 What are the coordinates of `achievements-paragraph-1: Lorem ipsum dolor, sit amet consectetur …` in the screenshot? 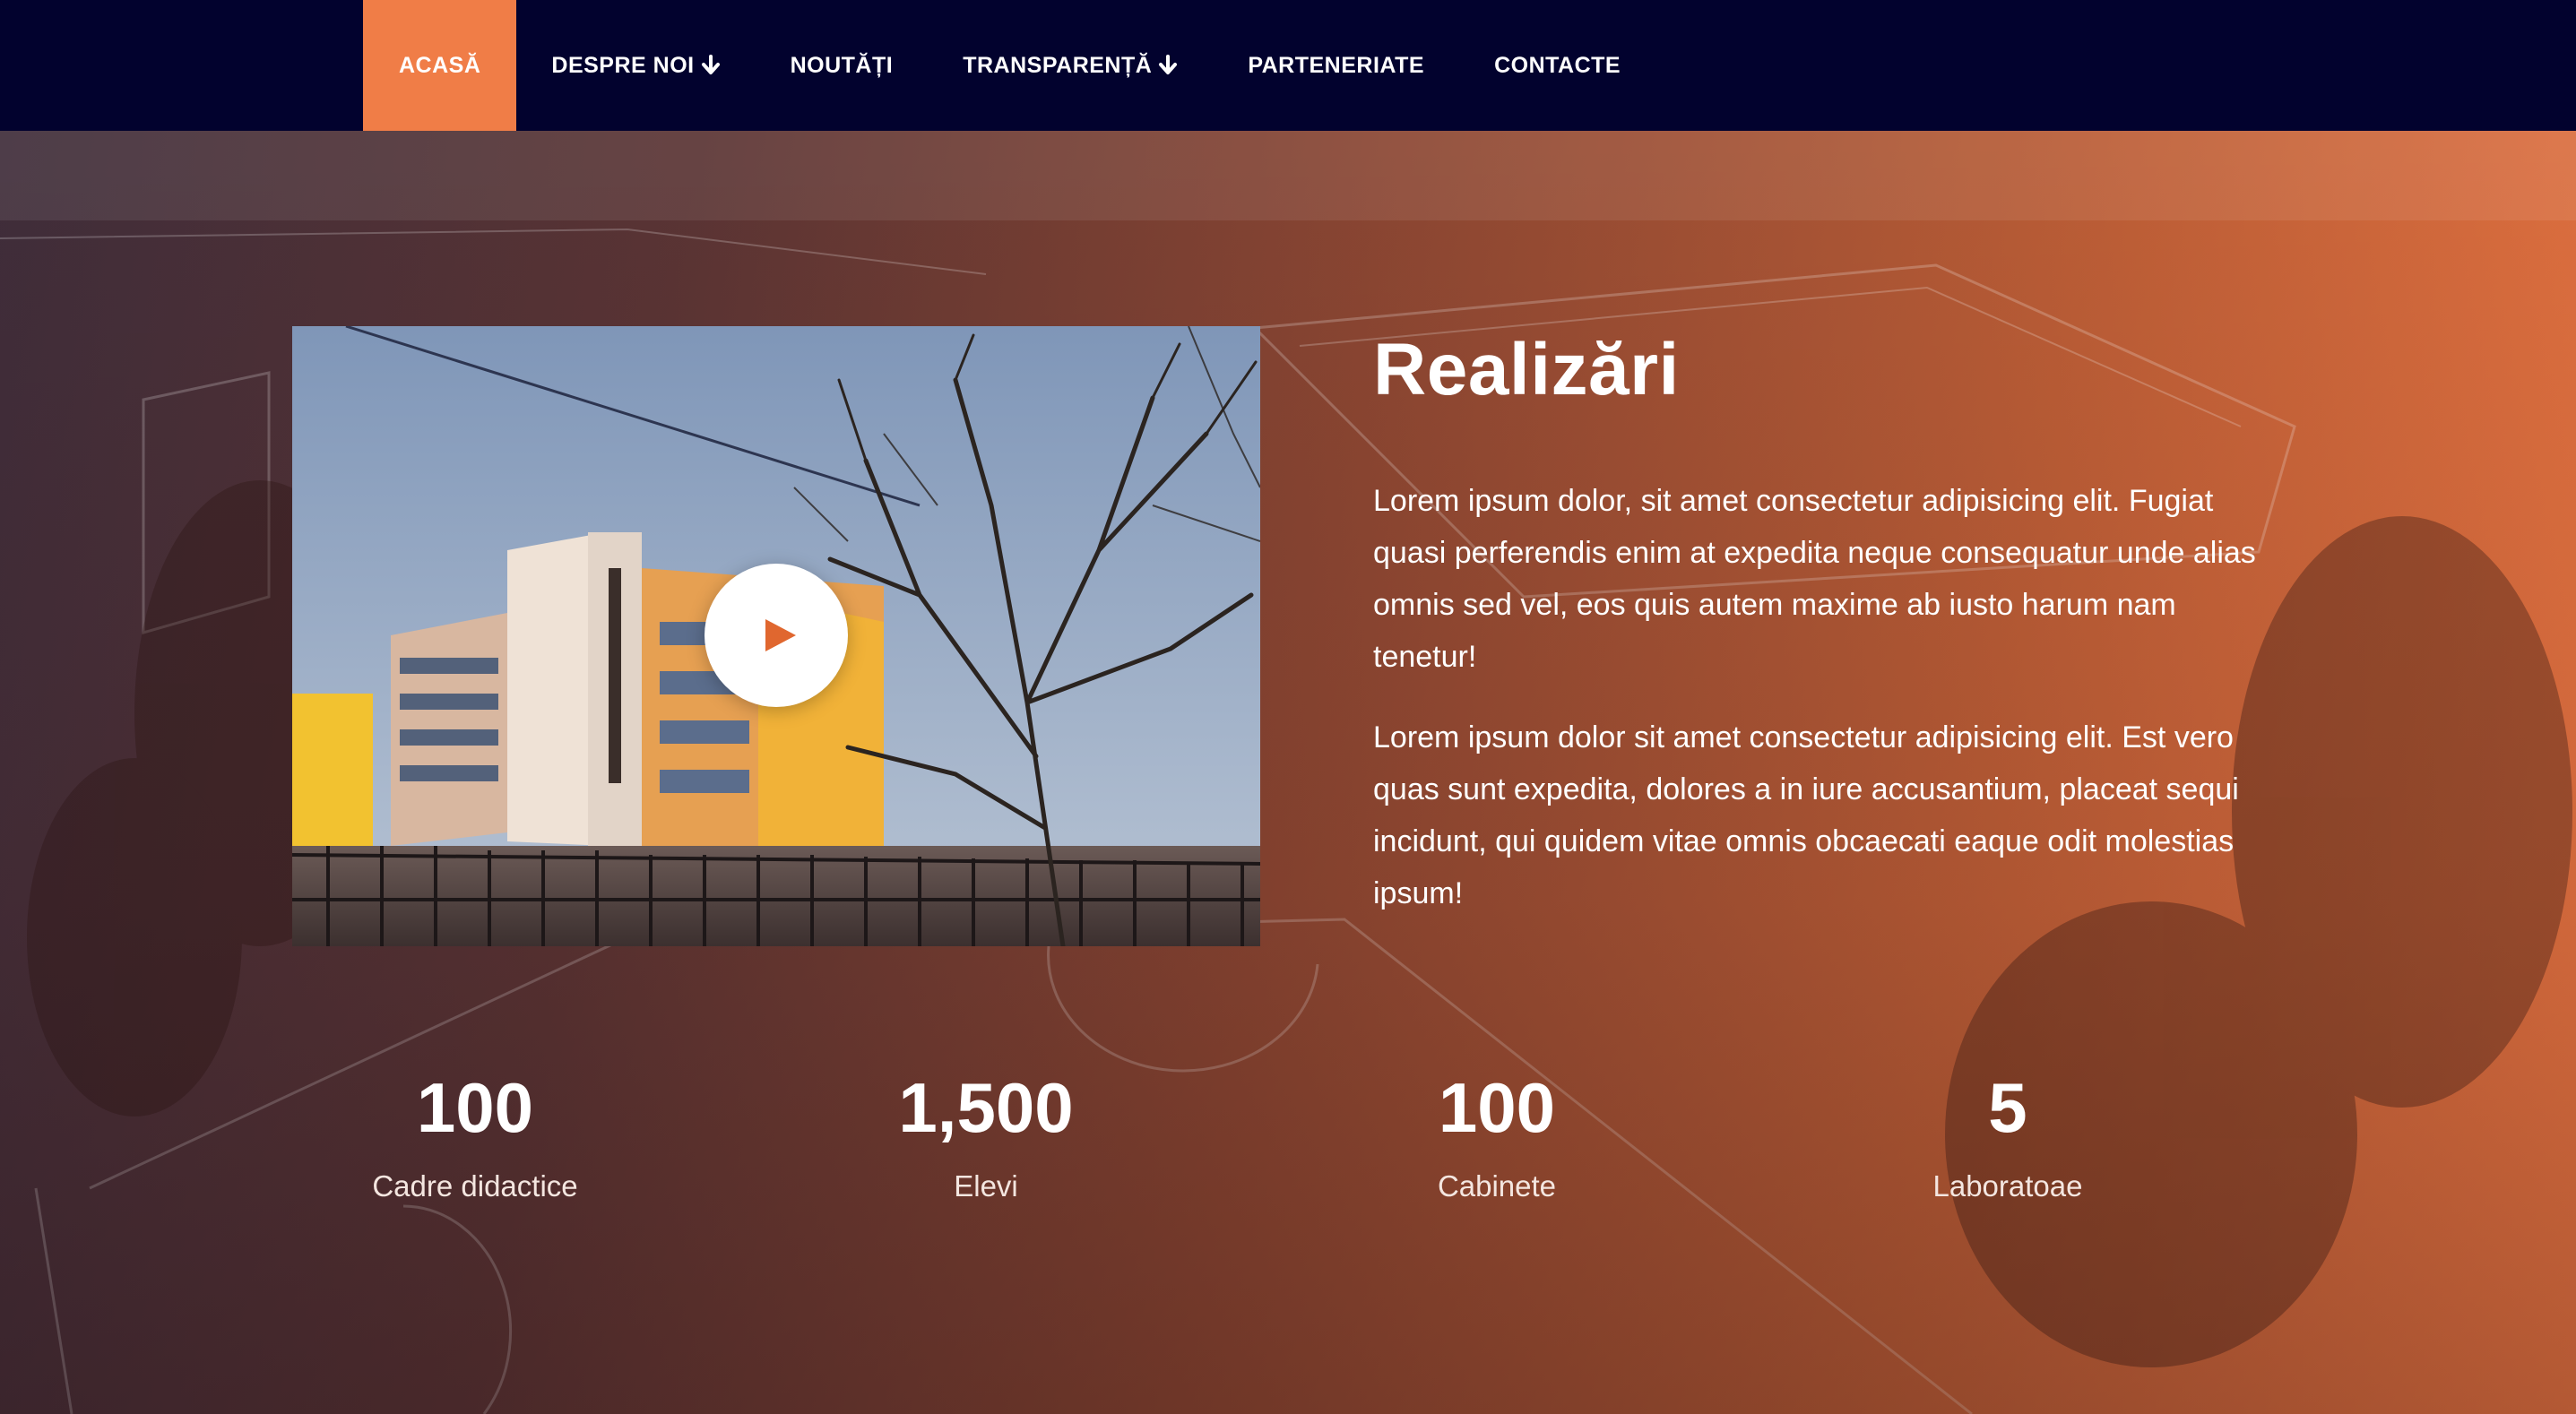 It's located at (1814, 579).